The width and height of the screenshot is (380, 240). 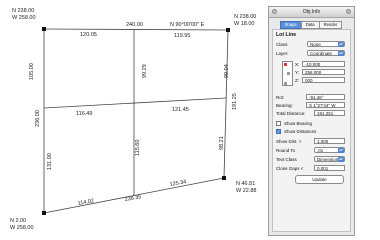 What do you see at coordinates (282, 44) in the screenshot?
I see `class-label: Class:` at bounding box center [282, 44].